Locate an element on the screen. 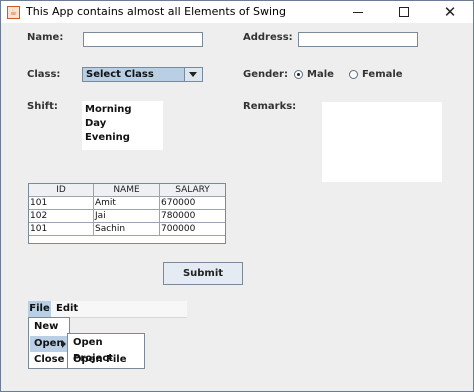 This screenshot has width=474, height=392. shift-label: Shift: is located at coordinates (42, 106).